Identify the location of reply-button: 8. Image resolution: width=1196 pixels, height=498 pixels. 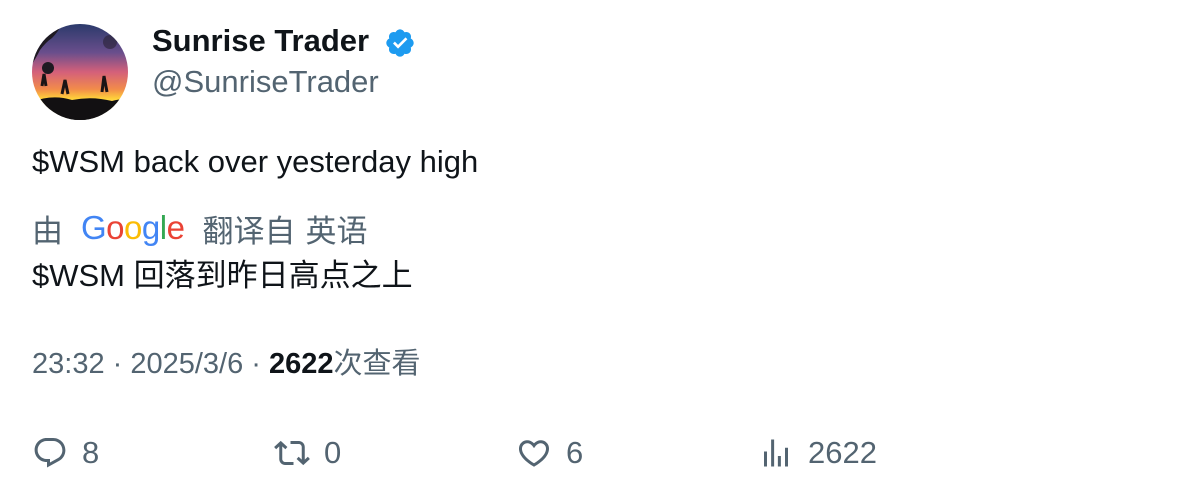
(65, 453).